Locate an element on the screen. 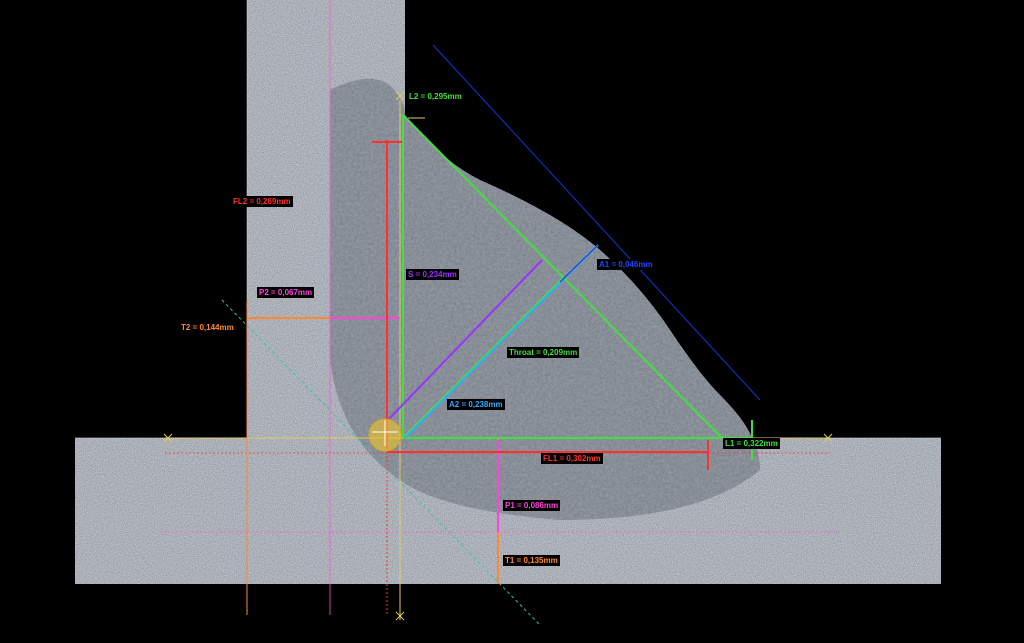 The width and height of the screenshot is (1024, 643). label-p1: P1 = 0,086mm is located at coordinates (532, 505).